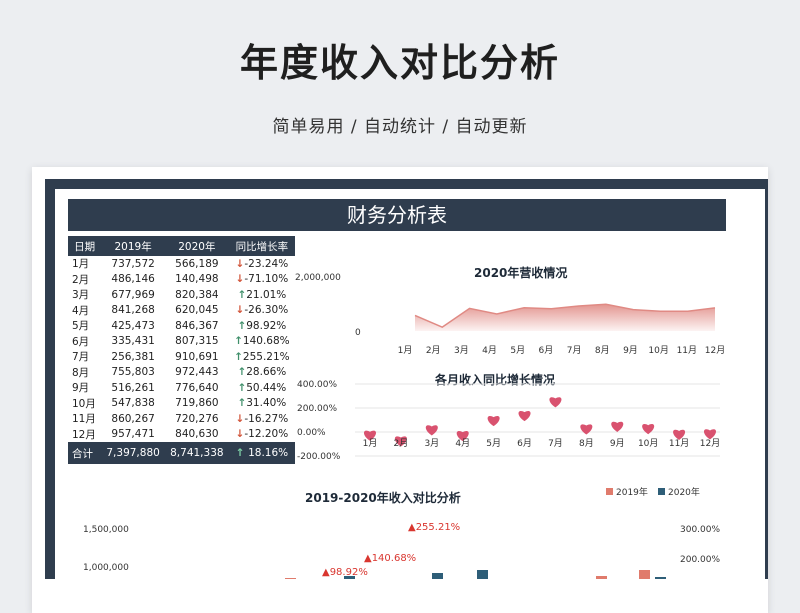  What do you see at coordinates (84, 280) in the screenshot?
I see `cell-month: 2月` at bounding box center [84, 280].